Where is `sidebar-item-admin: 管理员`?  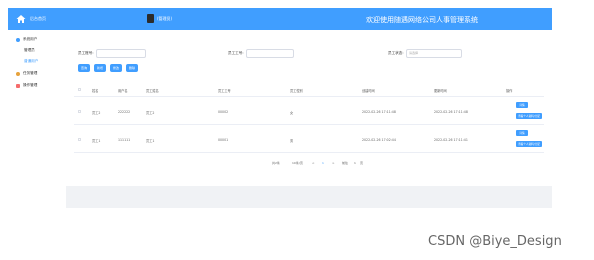
sidebar-item-admin: 管理员 is located at coordinates (29, 50).